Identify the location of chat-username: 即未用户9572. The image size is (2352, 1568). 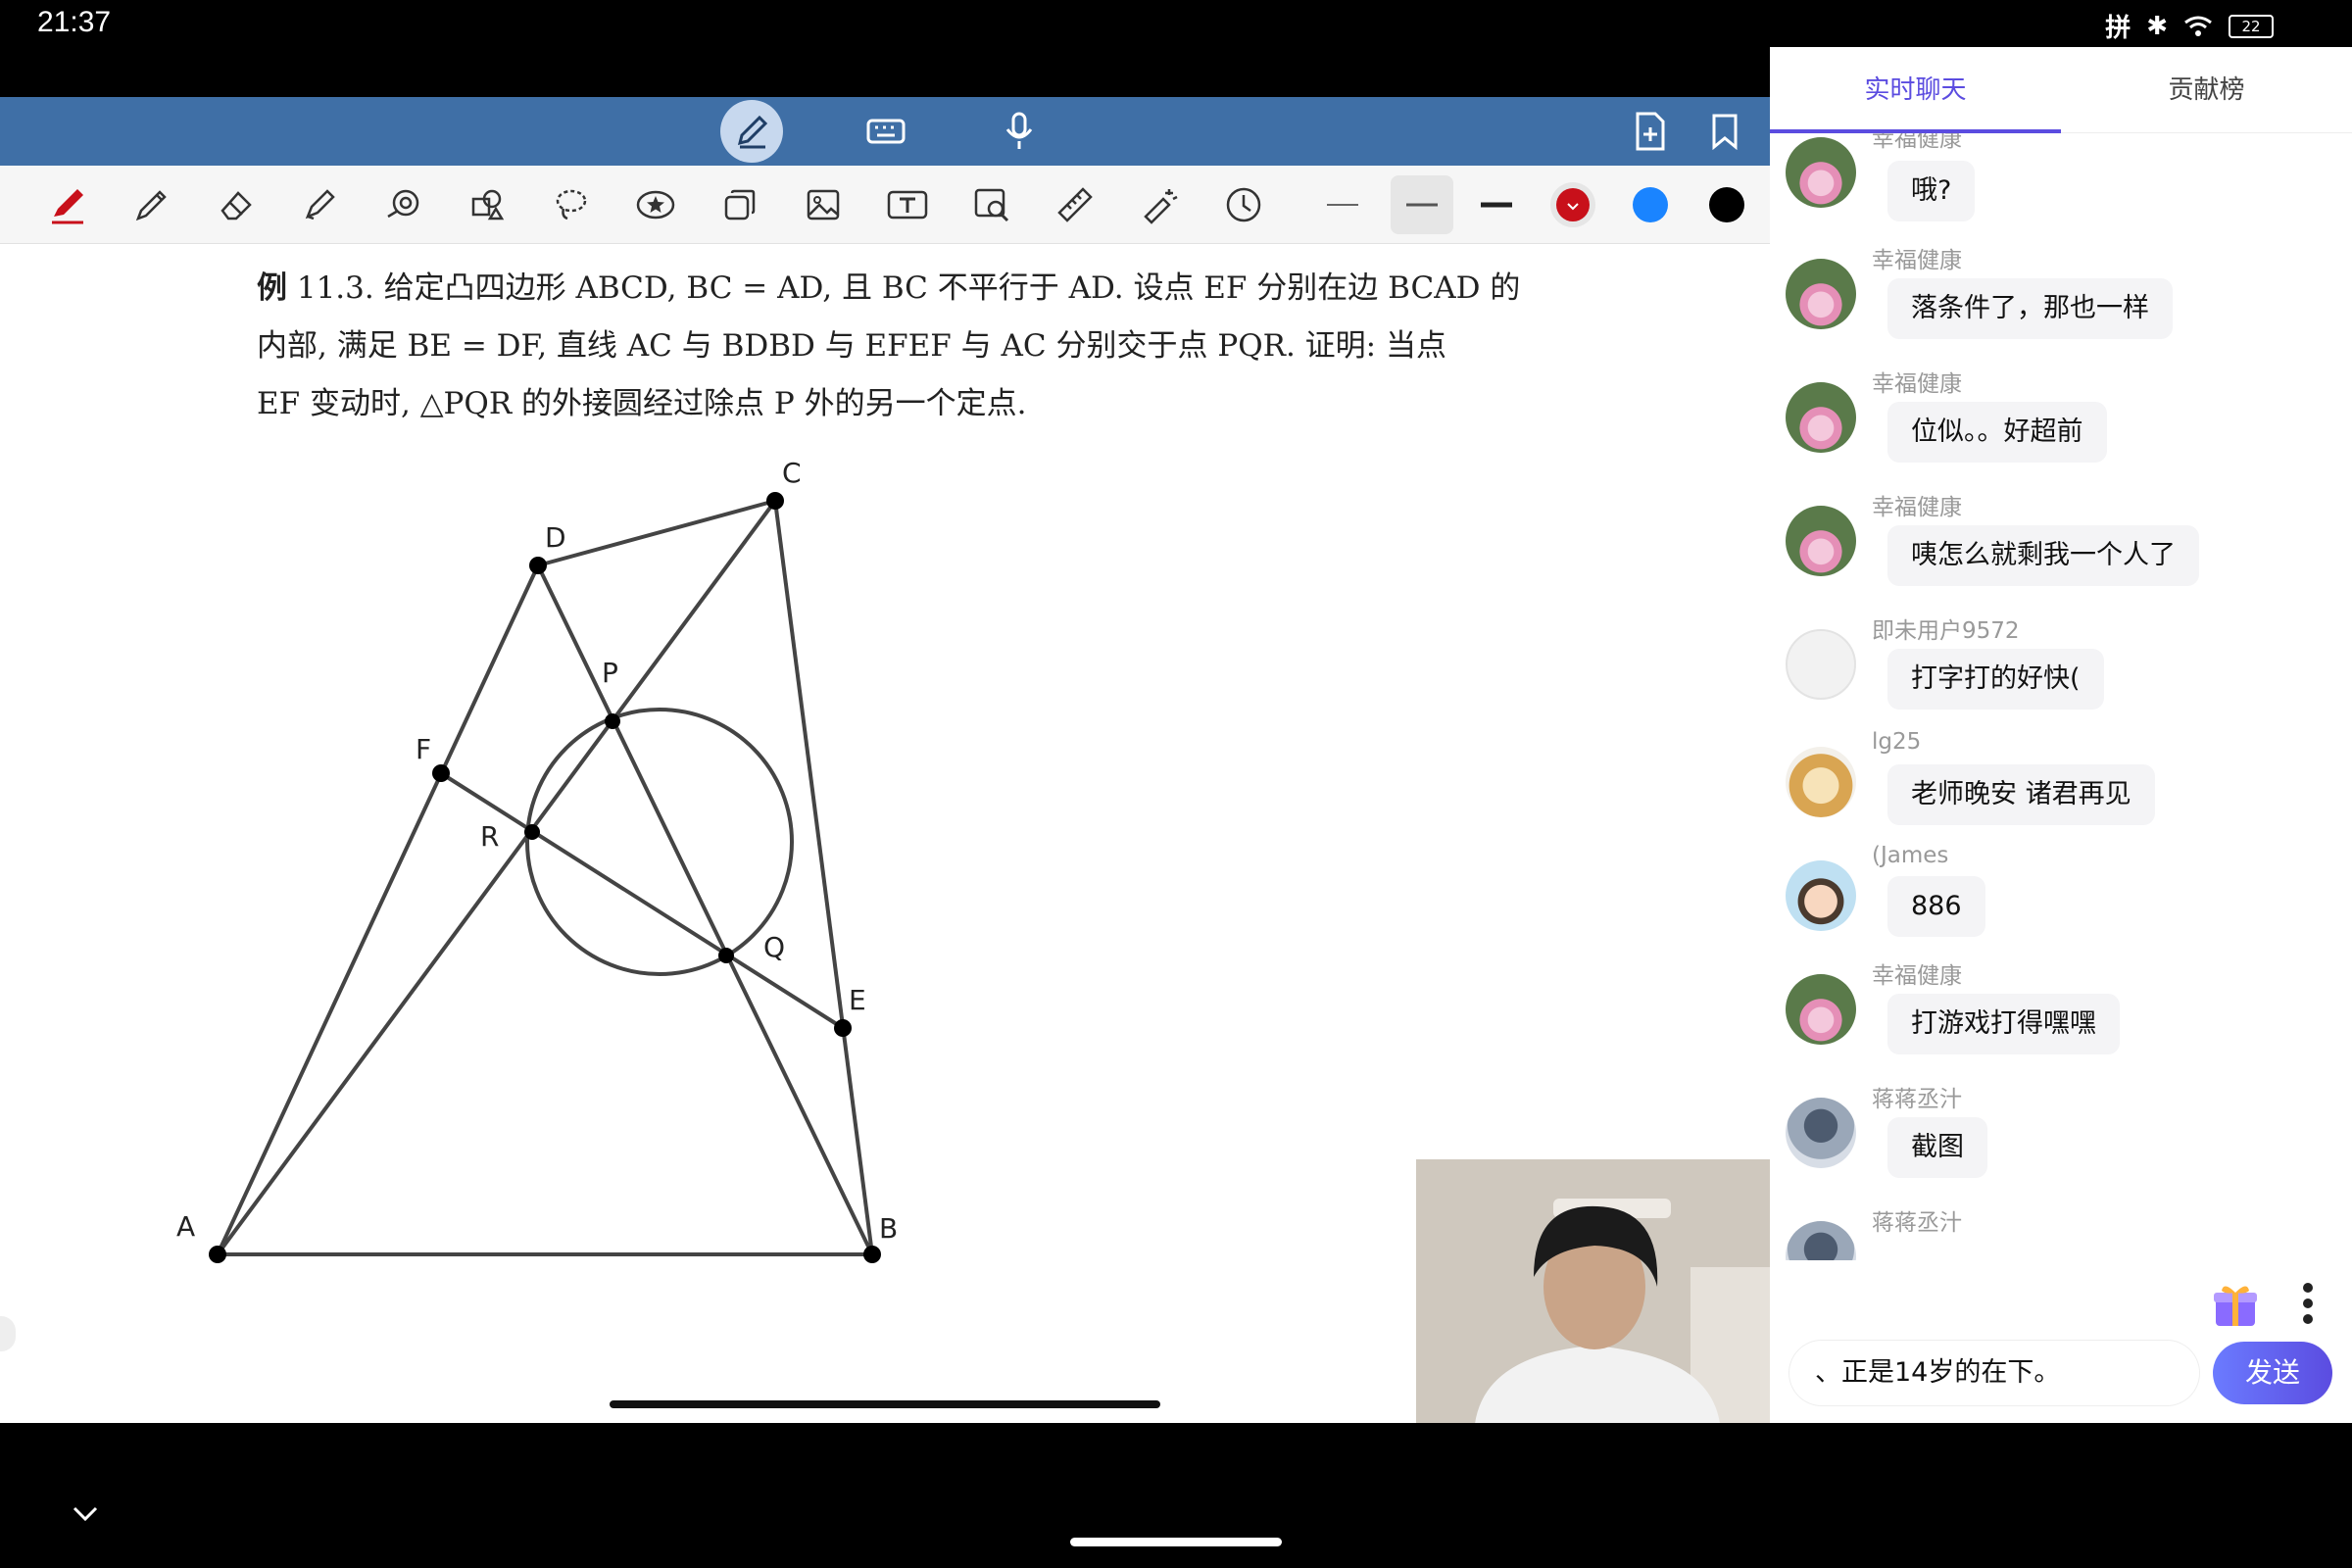
(1946, 631).